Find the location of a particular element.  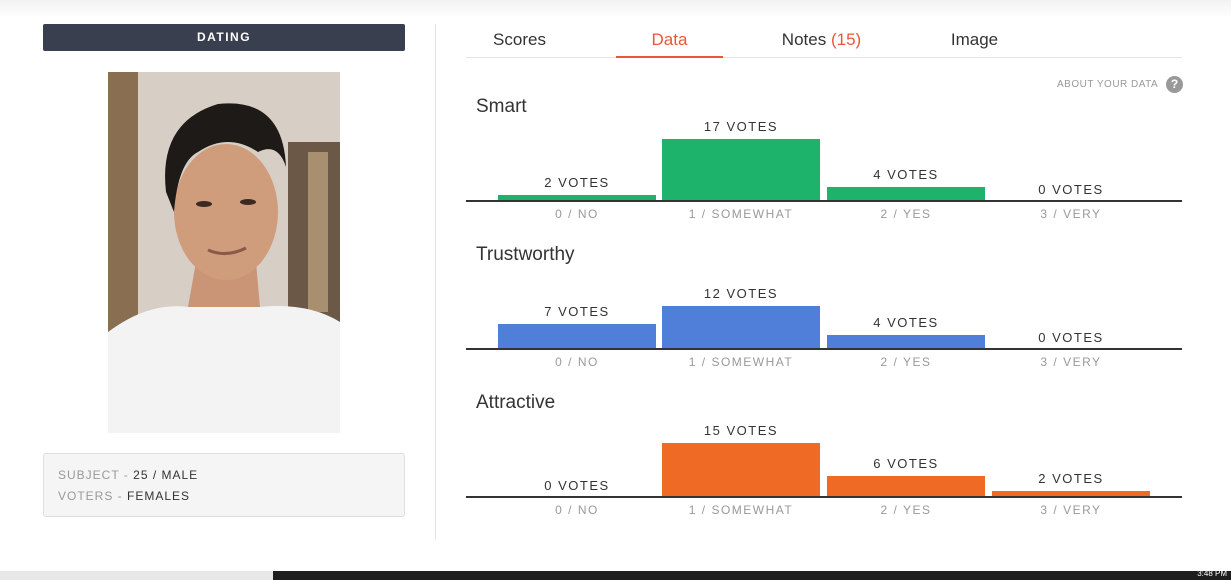

tab-data: Data is located at coordinates (669, 42).